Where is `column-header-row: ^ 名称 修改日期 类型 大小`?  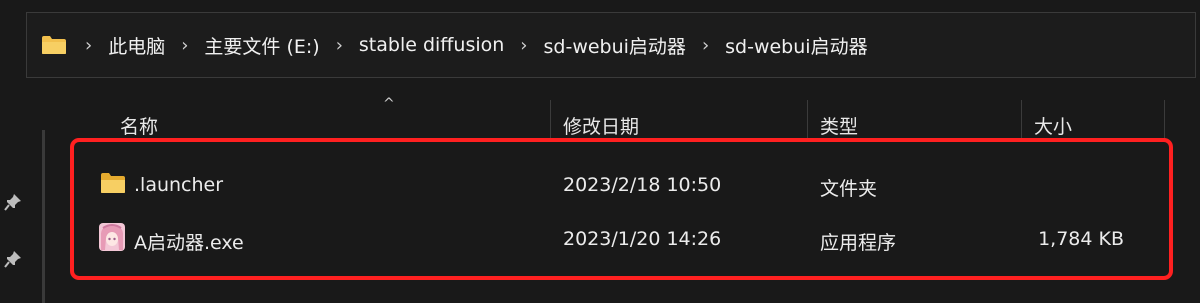
column-header-row: ^ 名称 修改日期 类型 大小 is located at coordinates (631, 118).